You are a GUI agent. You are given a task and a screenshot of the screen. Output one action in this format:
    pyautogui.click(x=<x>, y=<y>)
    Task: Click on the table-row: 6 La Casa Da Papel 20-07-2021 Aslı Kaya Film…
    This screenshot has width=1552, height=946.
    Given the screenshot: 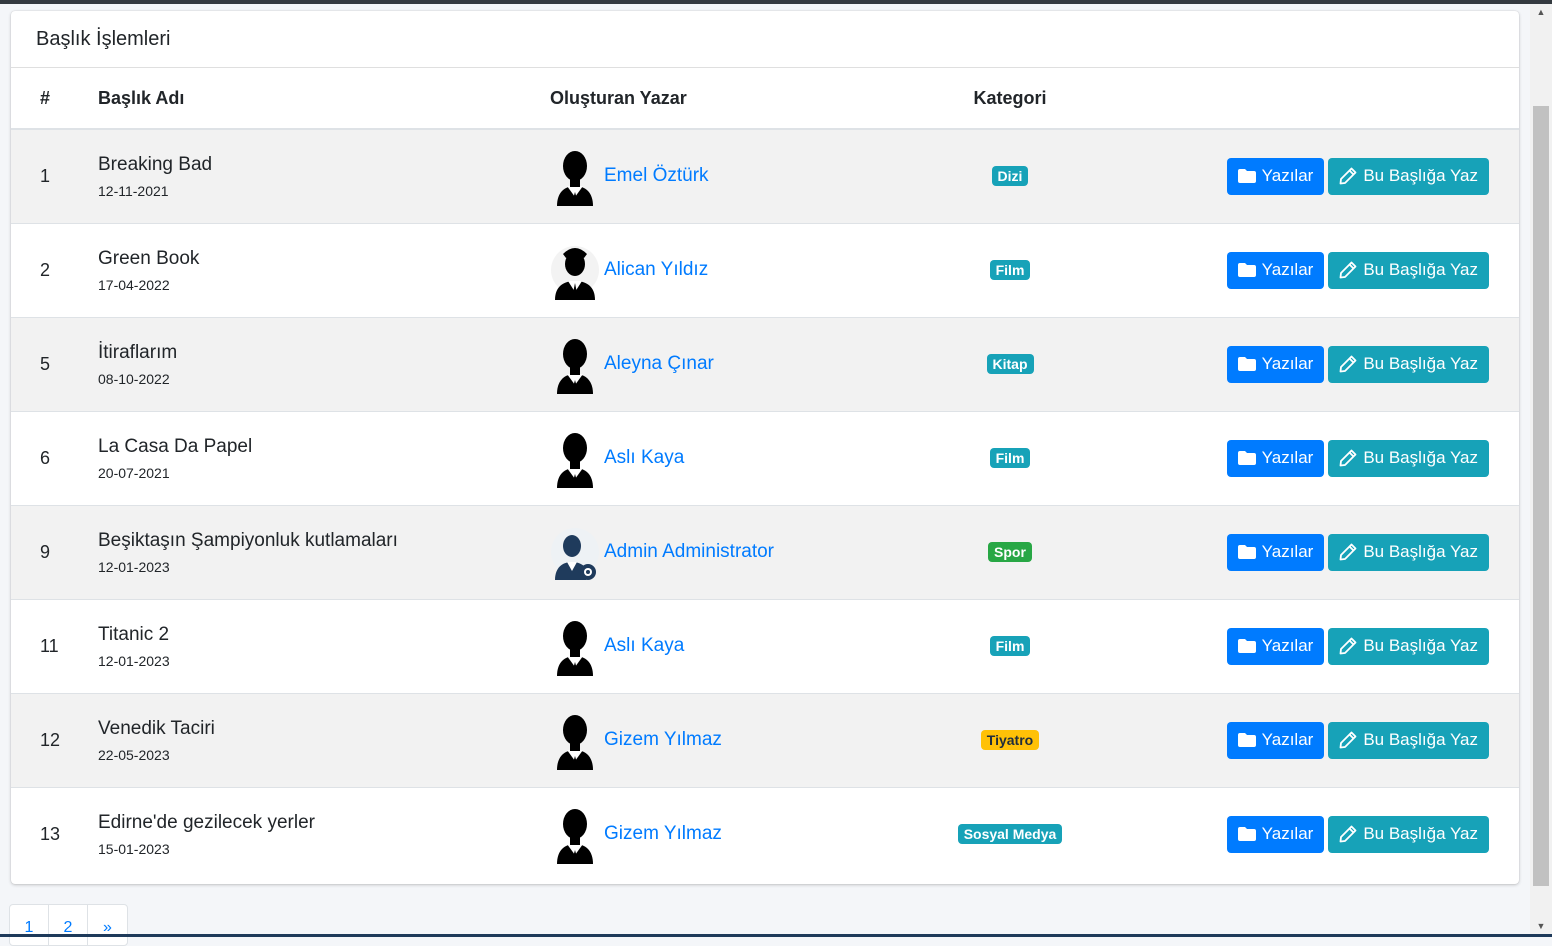 What is the action you would take?
    pyautogui.click(x=765, y=457)
    